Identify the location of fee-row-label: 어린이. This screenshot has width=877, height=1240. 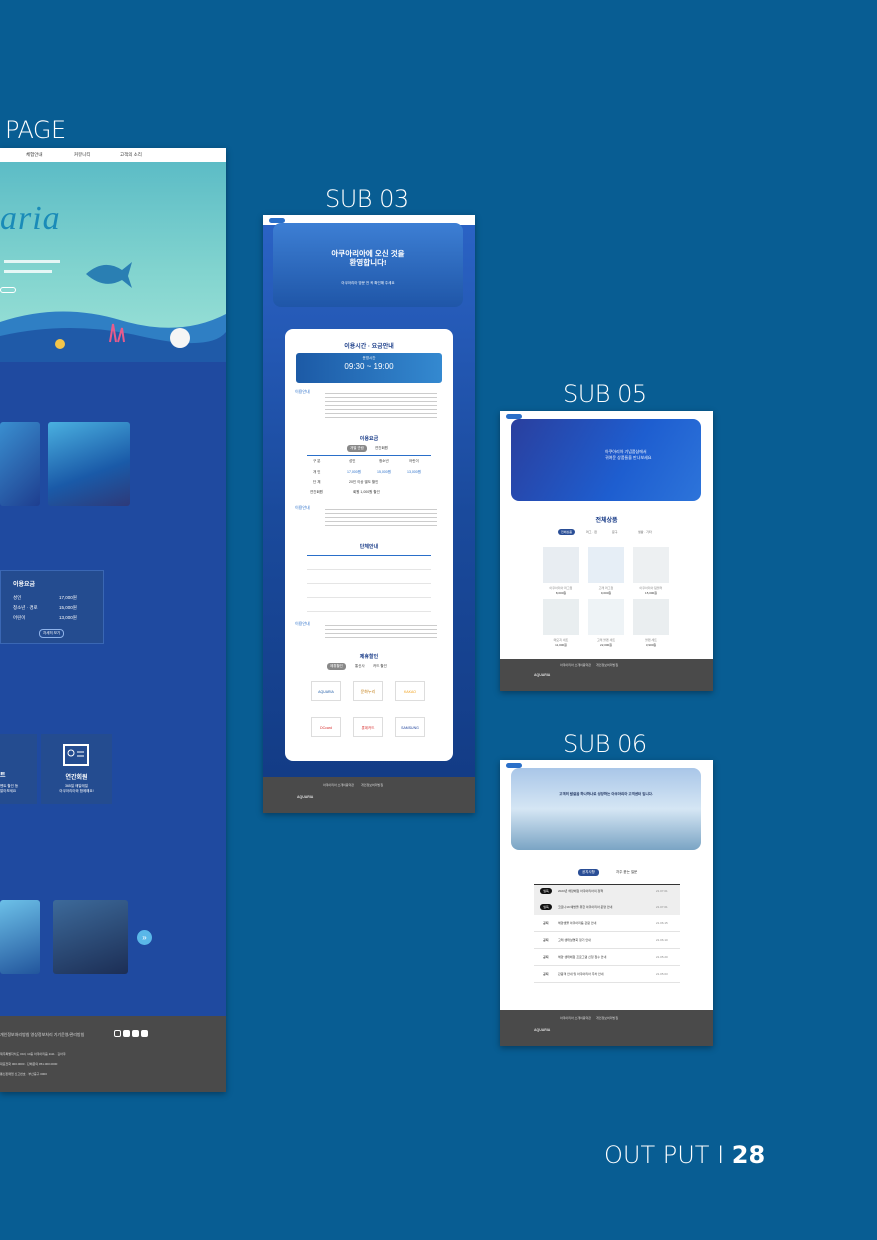
(19, 617).